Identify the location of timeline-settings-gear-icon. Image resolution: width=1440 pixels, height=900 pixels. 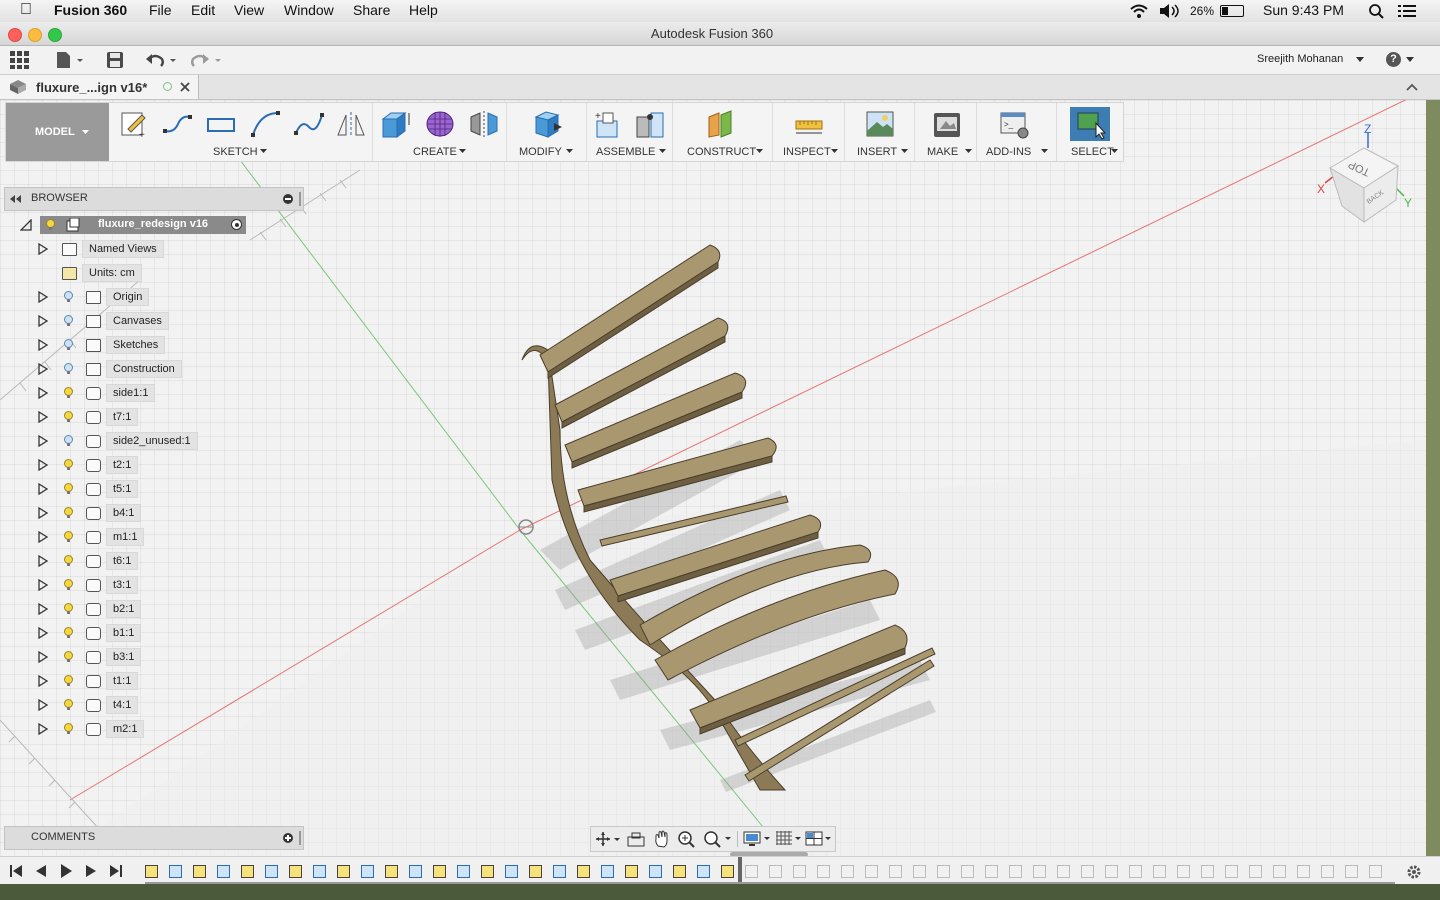
(1414, 872).